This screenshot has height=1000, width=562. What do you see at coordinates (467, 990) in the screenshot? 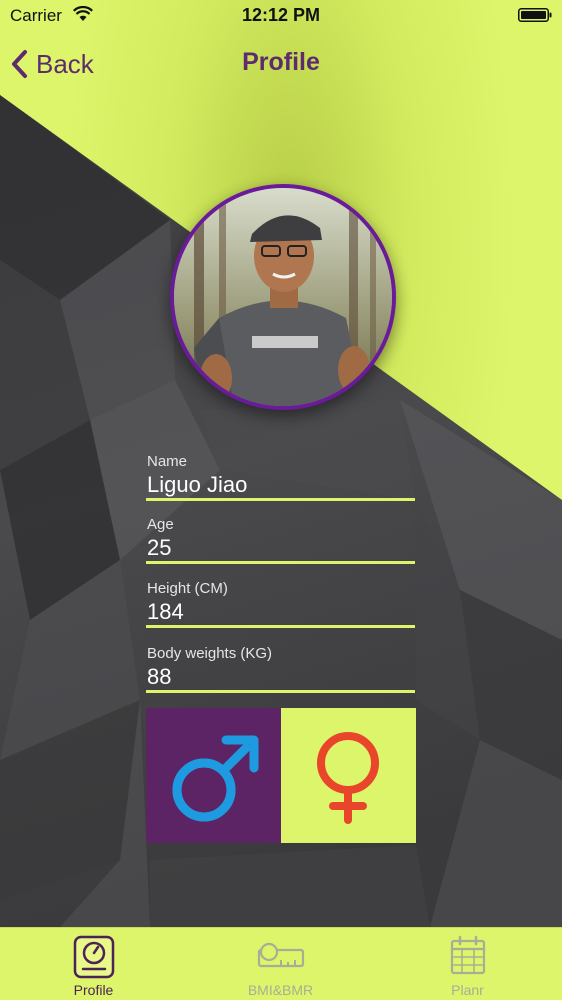
I see `tab-planr-label: Planr` at bounding box center [467, 990].